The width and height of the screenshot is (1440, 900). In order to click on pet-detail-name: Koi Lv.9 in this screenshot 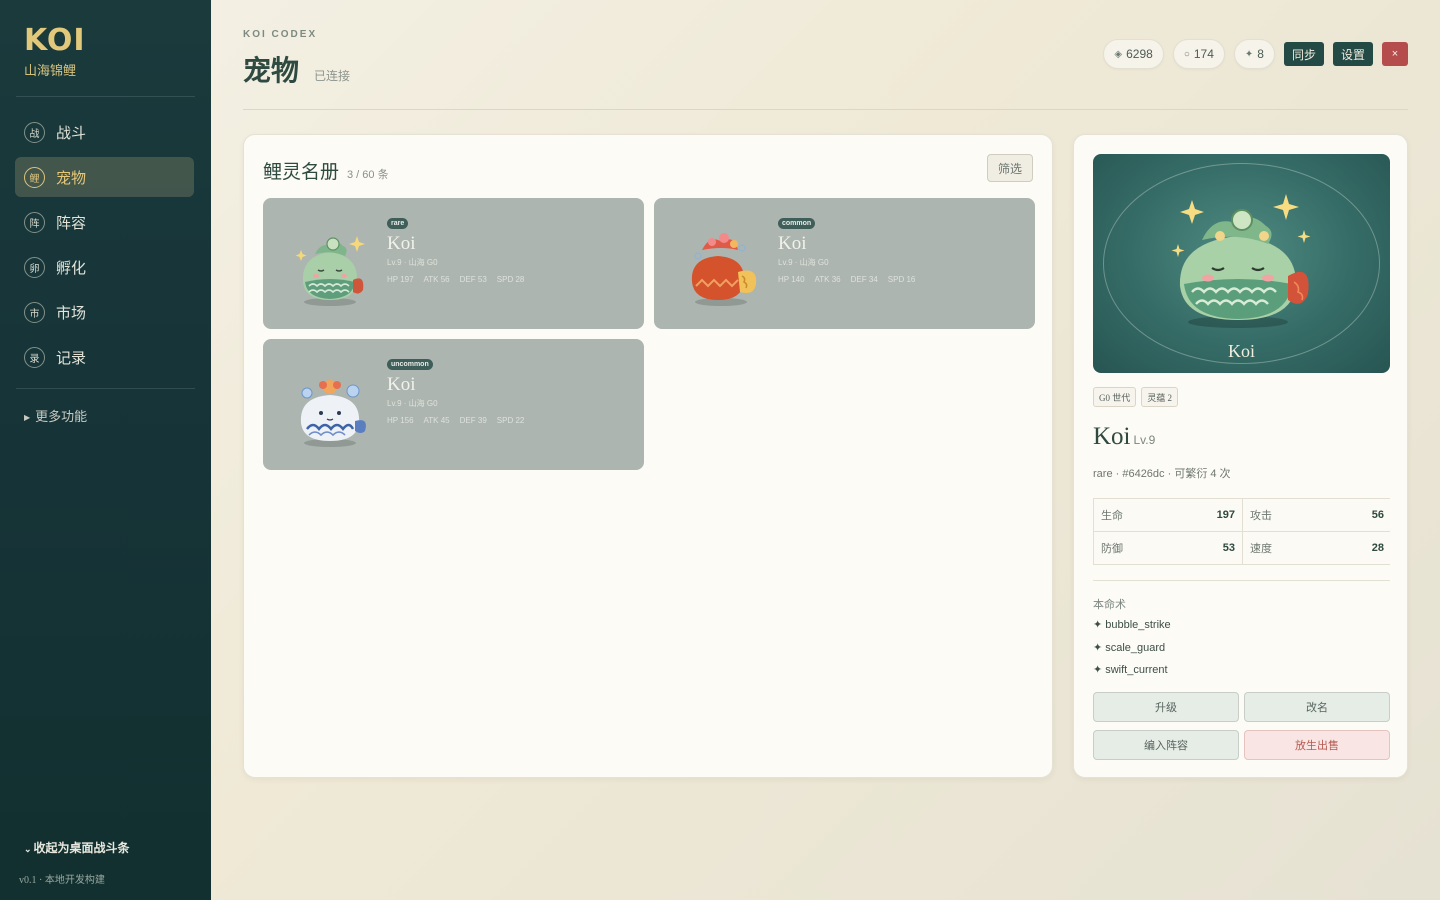, I will do `click(1124, 437)`.